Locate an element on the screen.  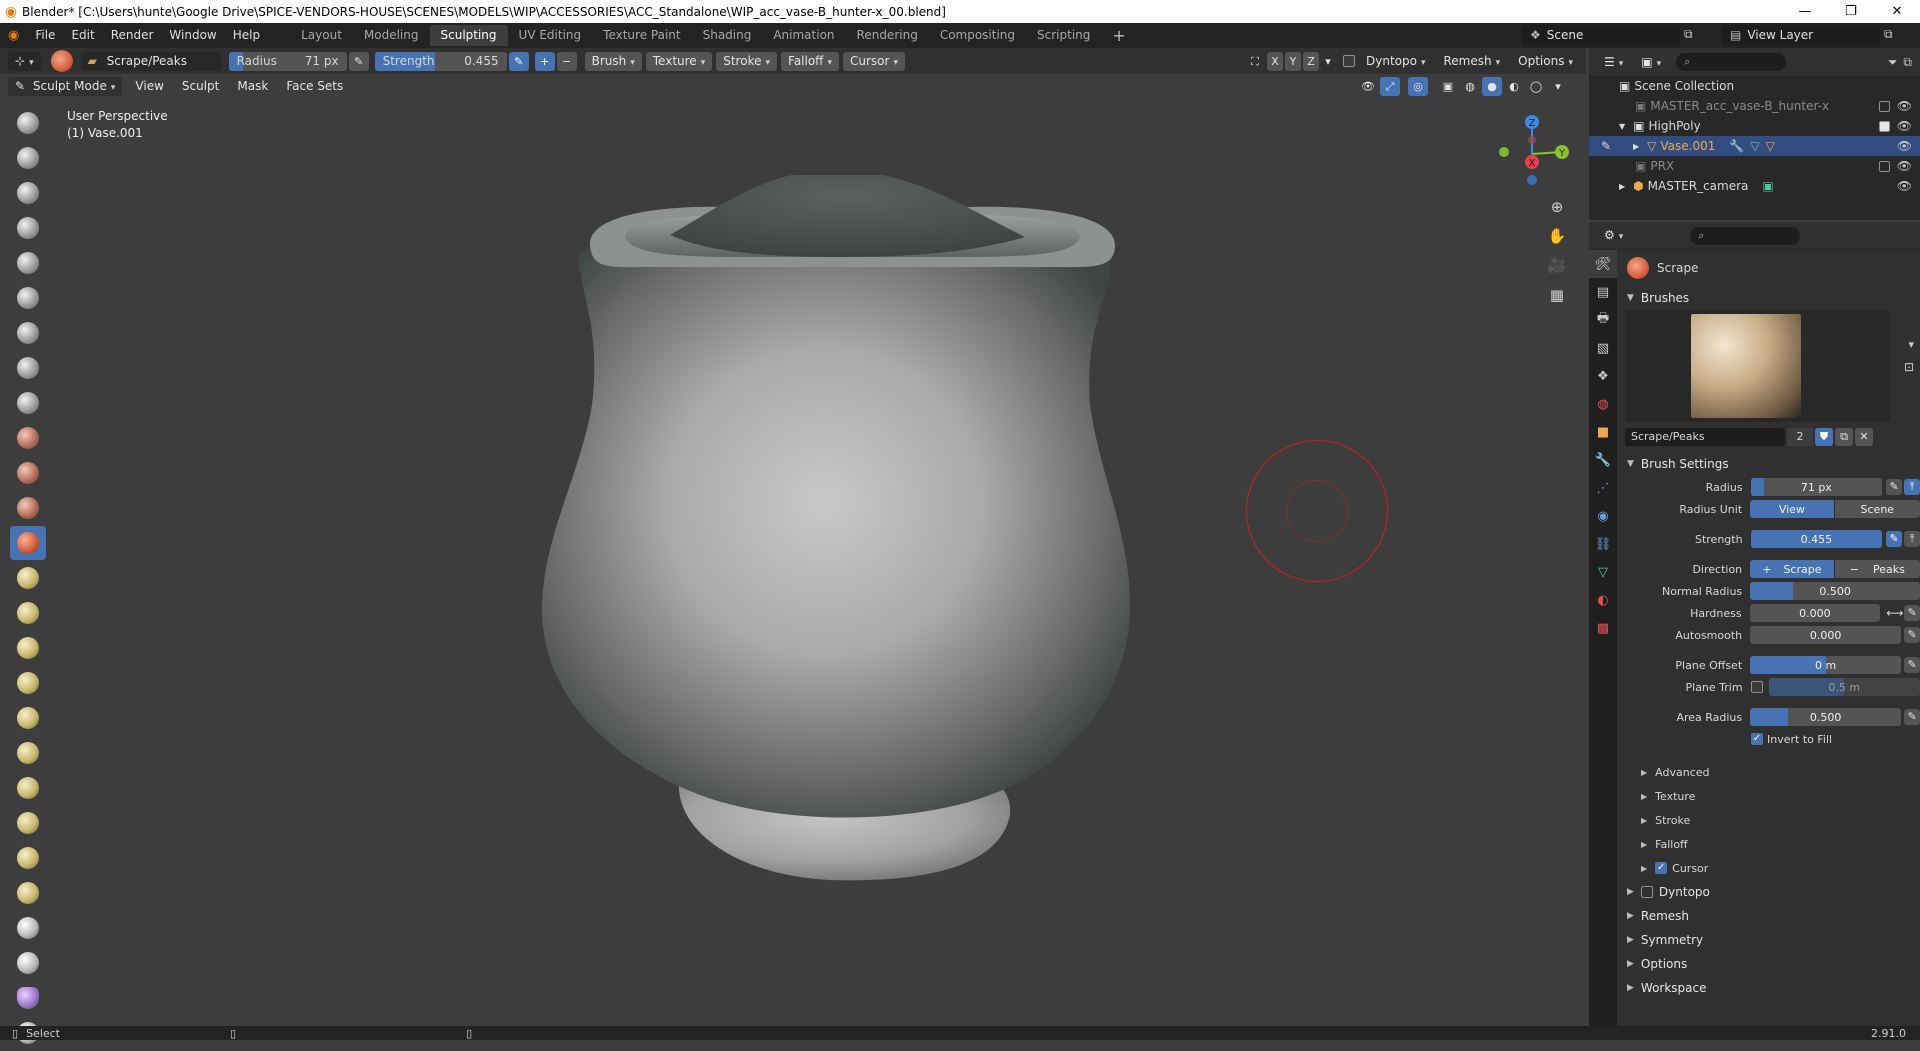
sculpt-menu: Sculpt is located at coordinates (200, 86).